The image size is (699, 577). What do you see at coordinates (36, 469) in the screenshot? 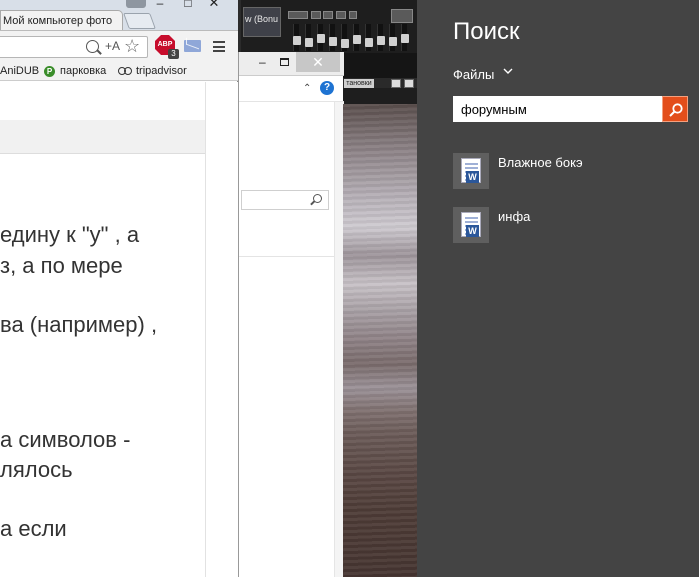
I see `page-text-line: лялось` at bounding box center [36, 469].